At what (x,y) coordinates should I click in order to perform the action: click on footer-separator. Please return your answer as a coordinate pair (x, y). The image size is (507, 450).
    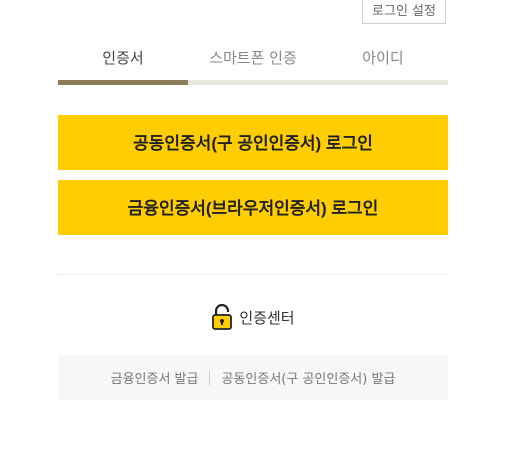
    Looking at the image, I should click on (210, 377).